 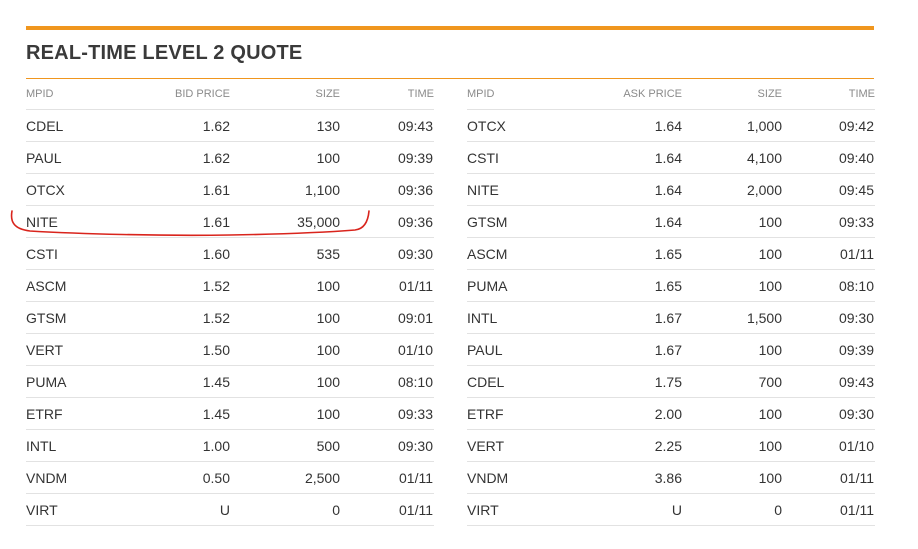 I want to click on ask-cell-mpid: ETRF, so click(x=518, y=413).